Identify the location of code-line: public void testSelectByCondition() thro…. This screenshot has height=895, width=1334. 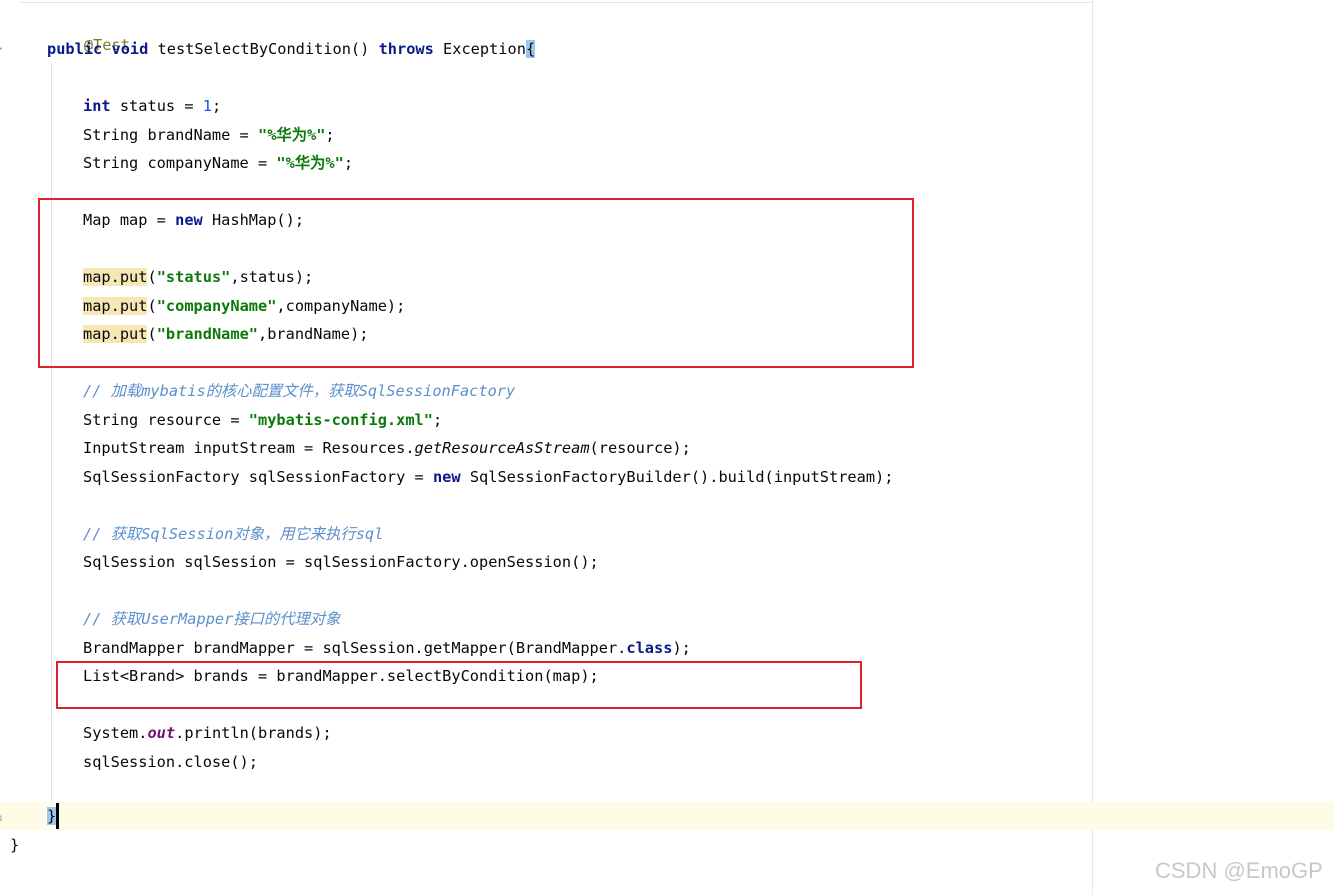
(291, 49).